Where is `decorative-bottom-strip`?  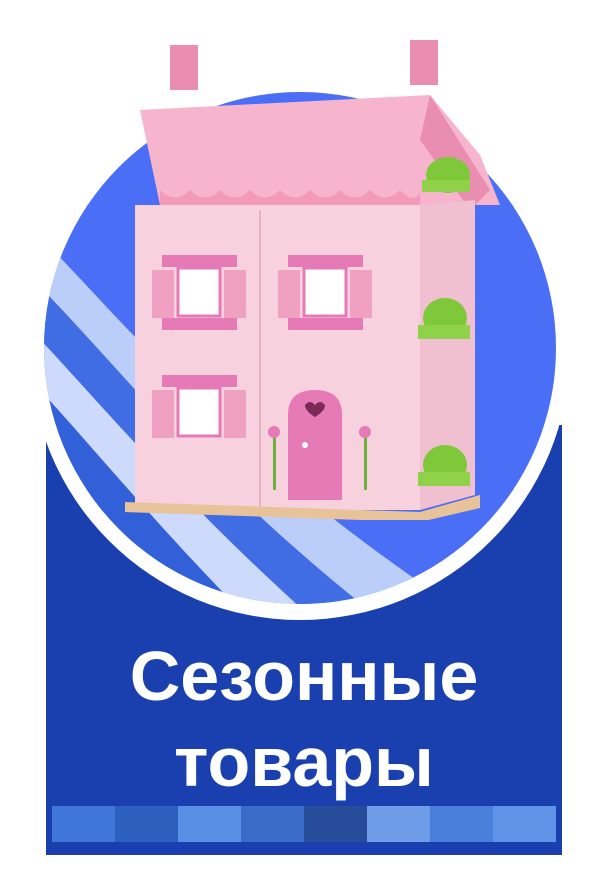
decorative-bottom-strip is located at coordinates (304, 824).